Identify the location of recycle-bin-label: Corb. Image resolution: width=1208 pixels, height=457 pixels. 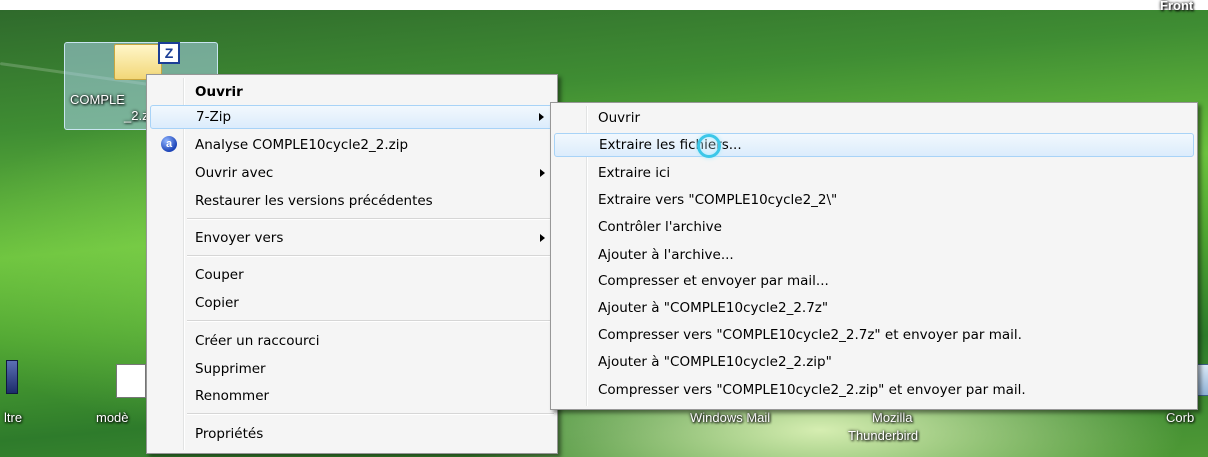
(1180, 417).